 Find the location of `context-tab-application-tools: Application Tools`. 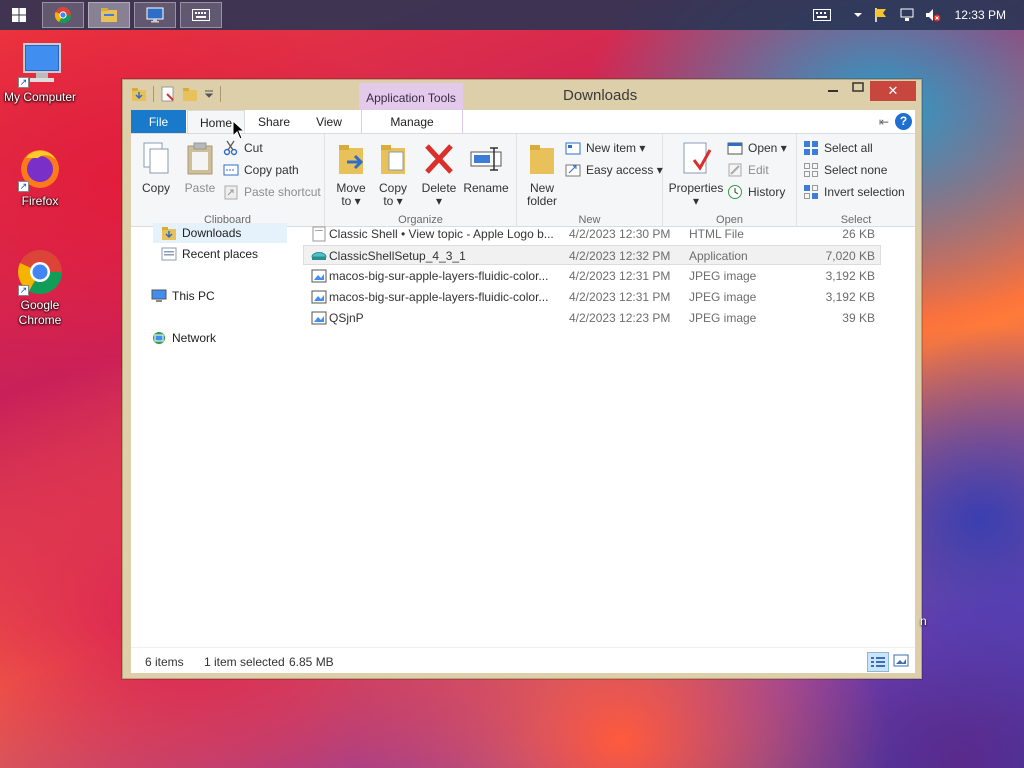

context-tab-application-tools: Application Tools is located at coordinates (411, 97).